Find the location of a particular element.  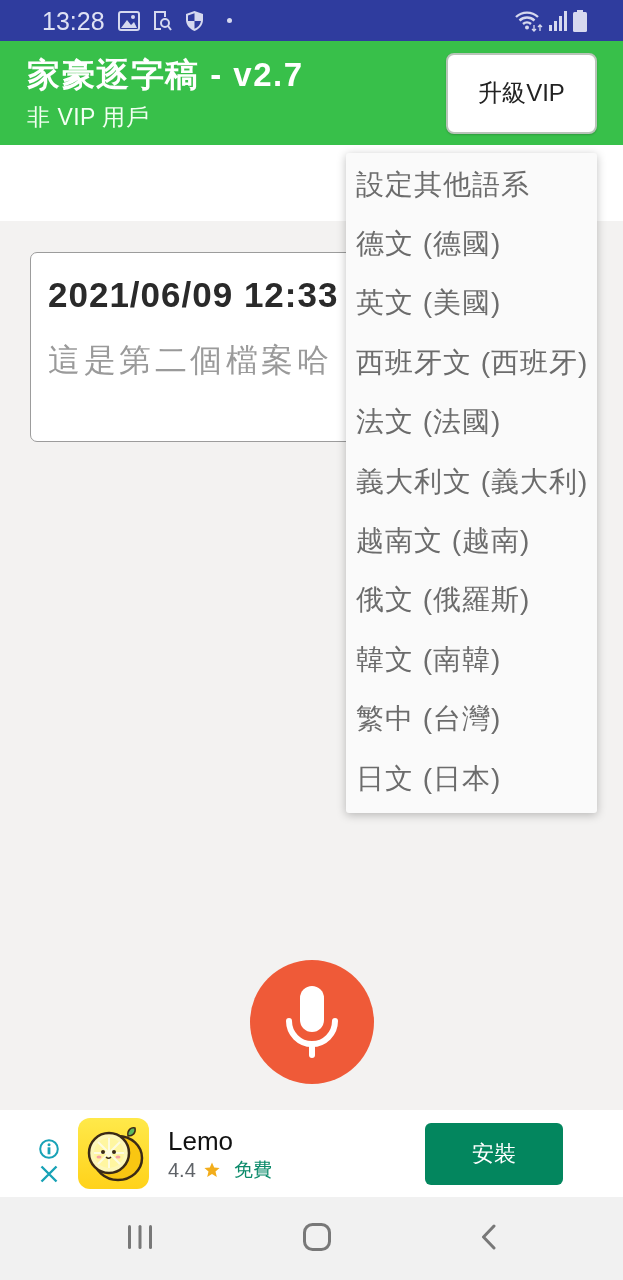

menu-item: 繁中 (台灣) is located at coordinates (471, 719).